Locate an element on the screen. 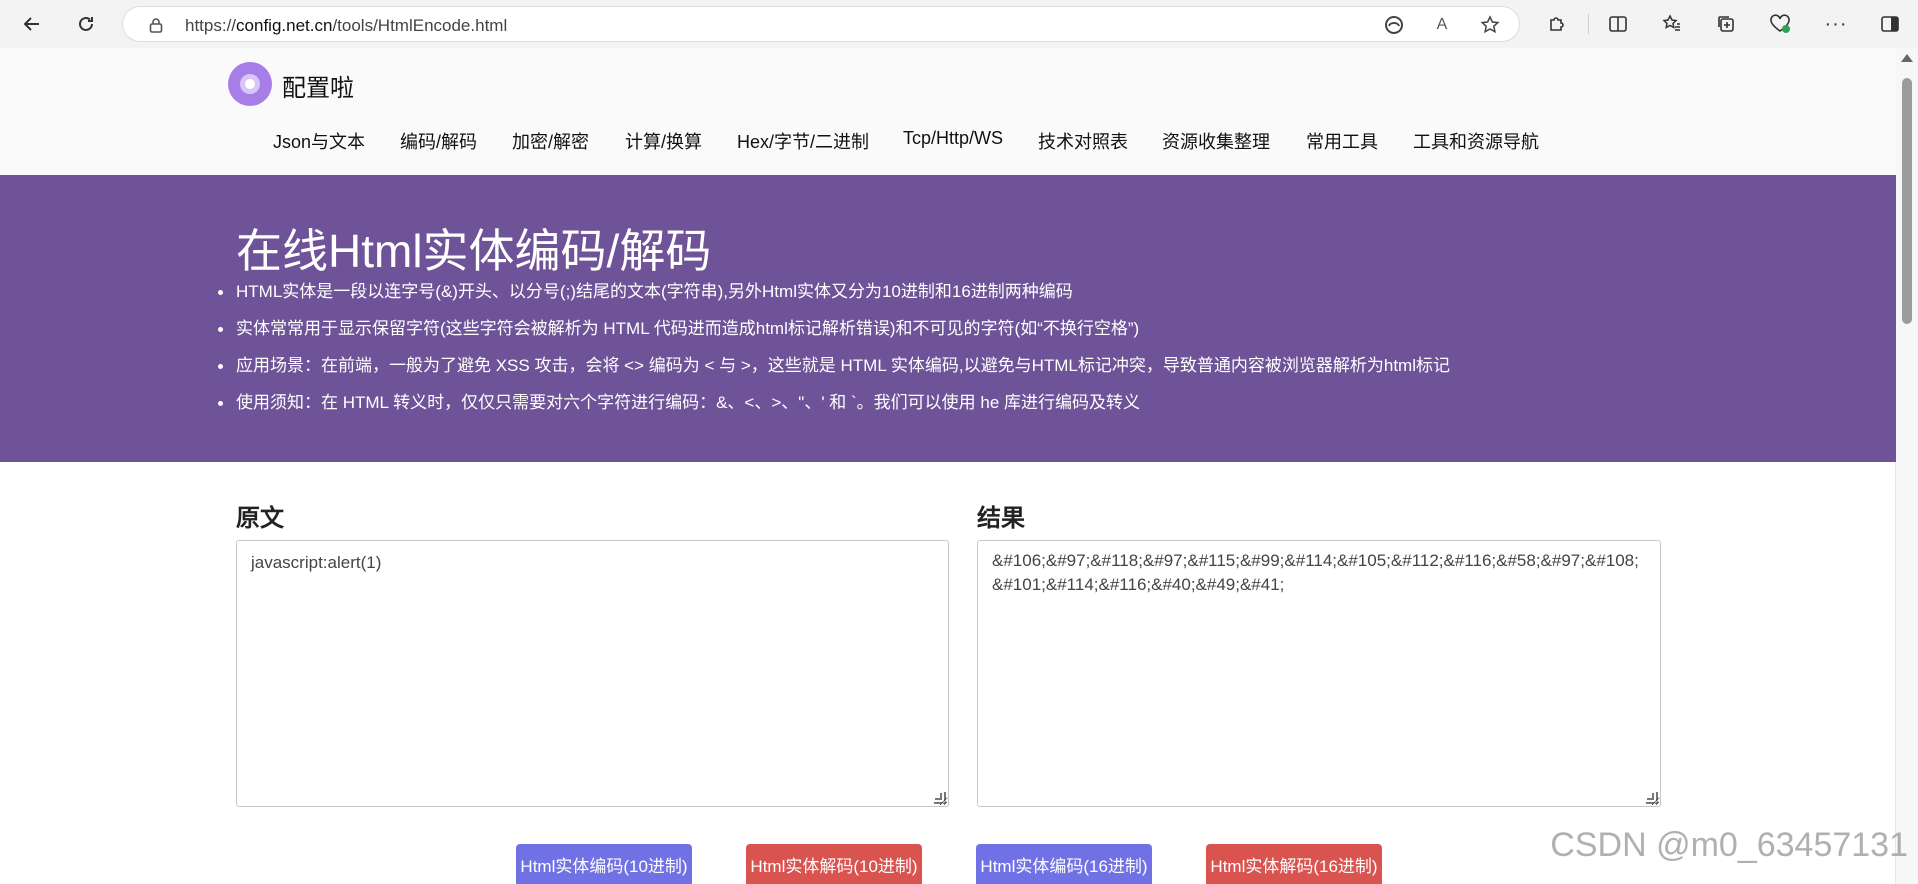 The height and width of the screenshot is (884, 1918). nav-item-calc-convert: 计算/换算 is located at coordinates (663, 141).